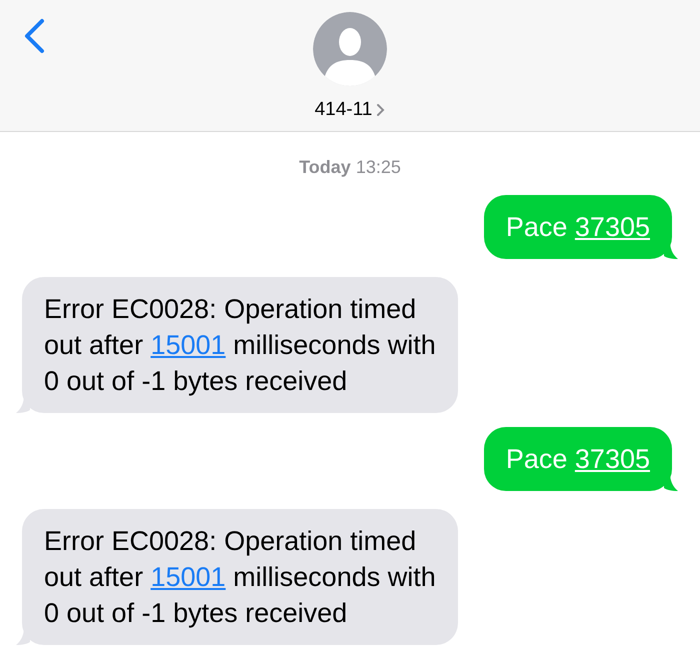 The image size is (700, 666). I want to click on back-icon, so click(34, 36).